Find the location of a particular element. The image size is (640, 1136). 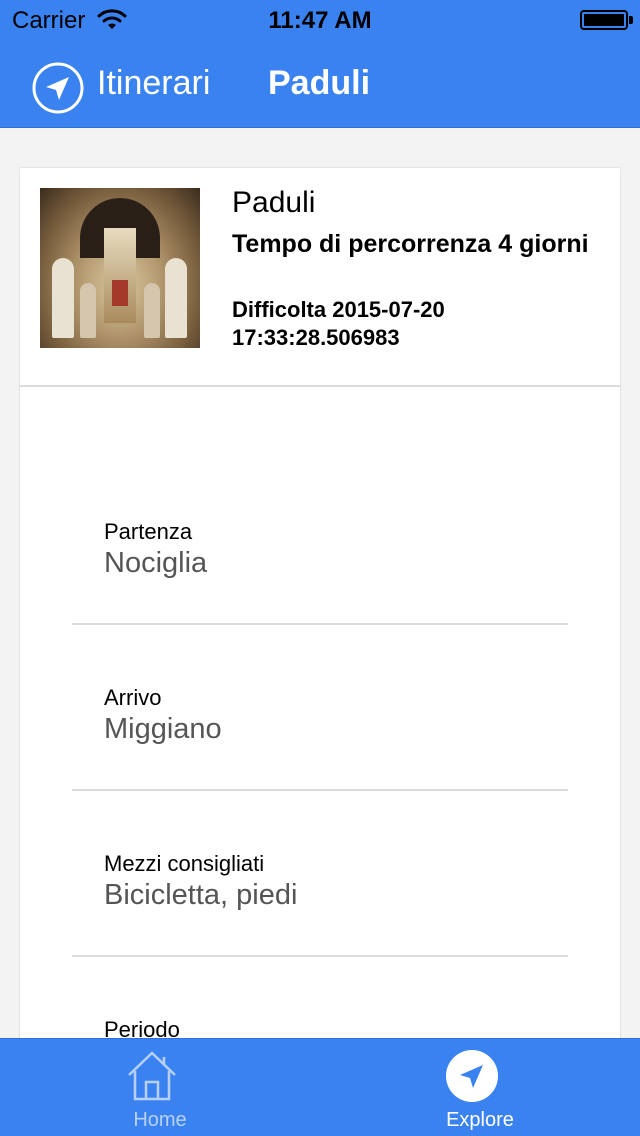

tab-explore: Explore is located at coordinates (480, 1087).